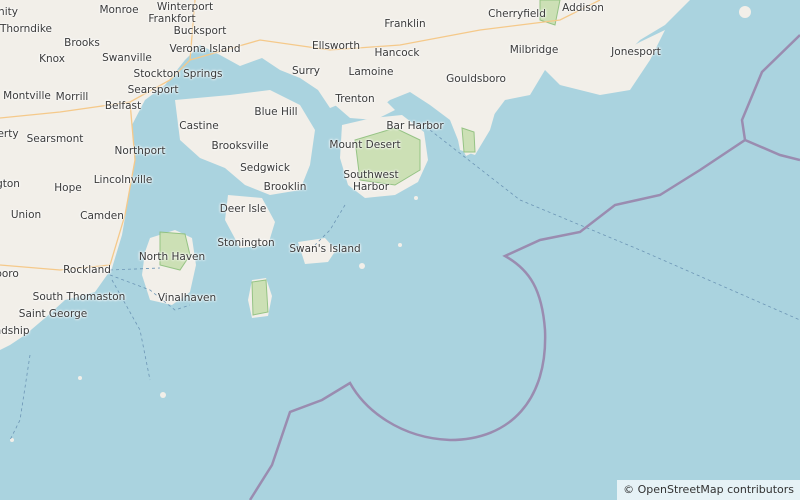 The width and height of the screenshot is (800, 500). I want to click on place-label-verona-island: Verona Island, so click(205, 49).